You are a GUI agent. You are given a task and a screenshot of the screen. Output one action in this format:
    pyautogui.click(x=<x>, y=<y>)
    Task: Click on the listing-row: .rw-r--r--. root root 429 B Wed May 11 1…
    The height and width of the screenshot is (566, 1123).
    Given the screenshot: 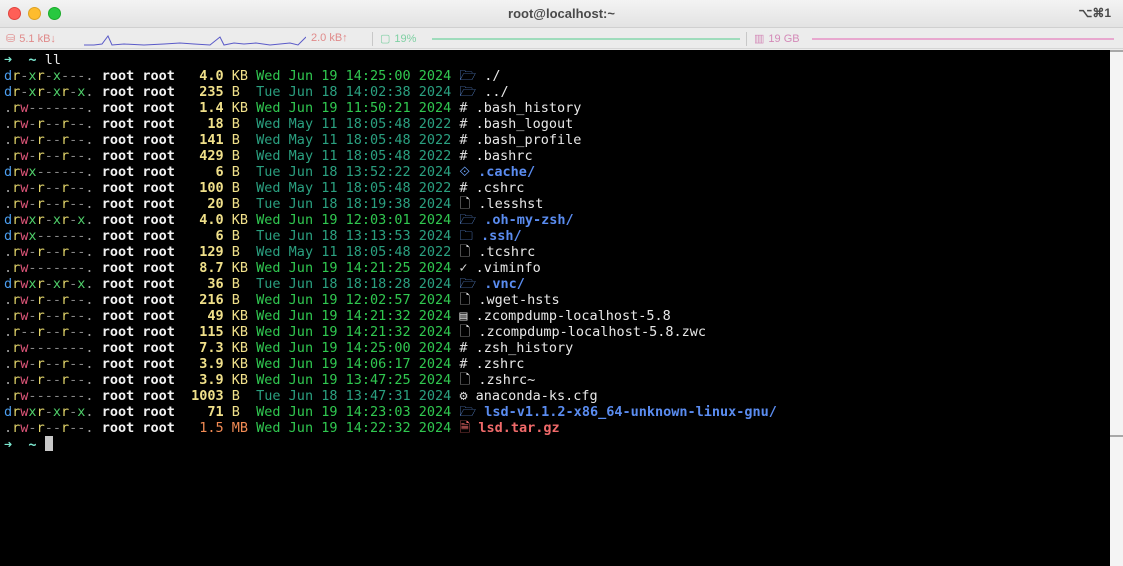 What is the action you would take?
    pyautogui.click(x=557, y=156)
    